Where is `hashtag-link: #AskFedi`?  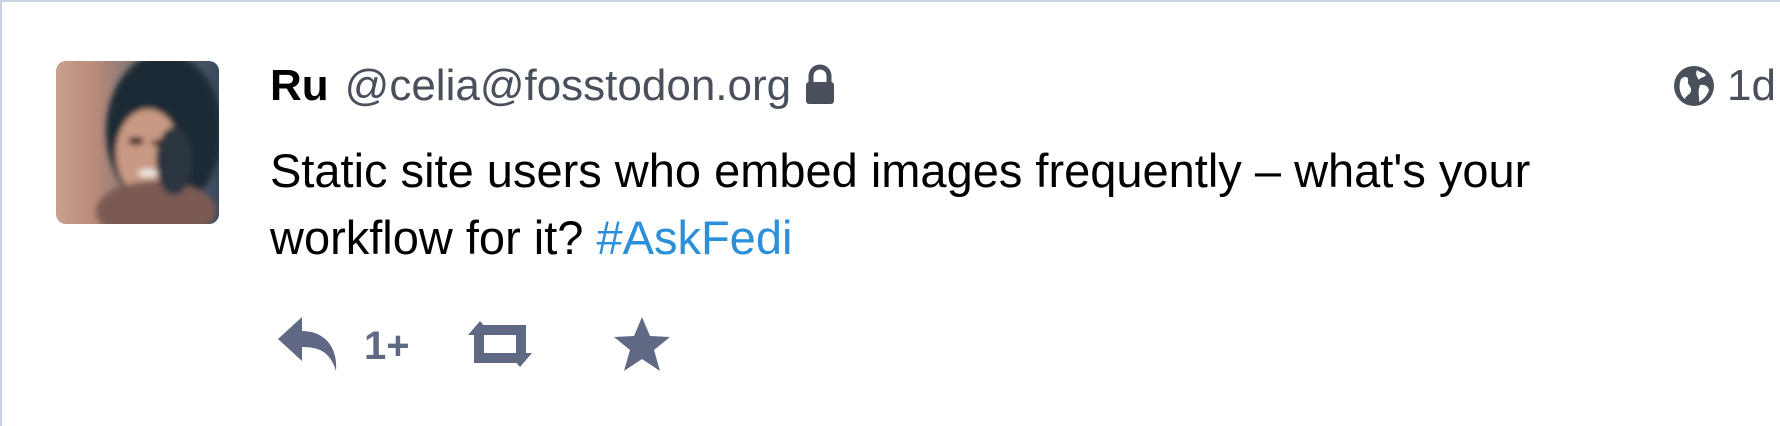
hashtag-link: #AskFedi is located at coordinates (694, 237).